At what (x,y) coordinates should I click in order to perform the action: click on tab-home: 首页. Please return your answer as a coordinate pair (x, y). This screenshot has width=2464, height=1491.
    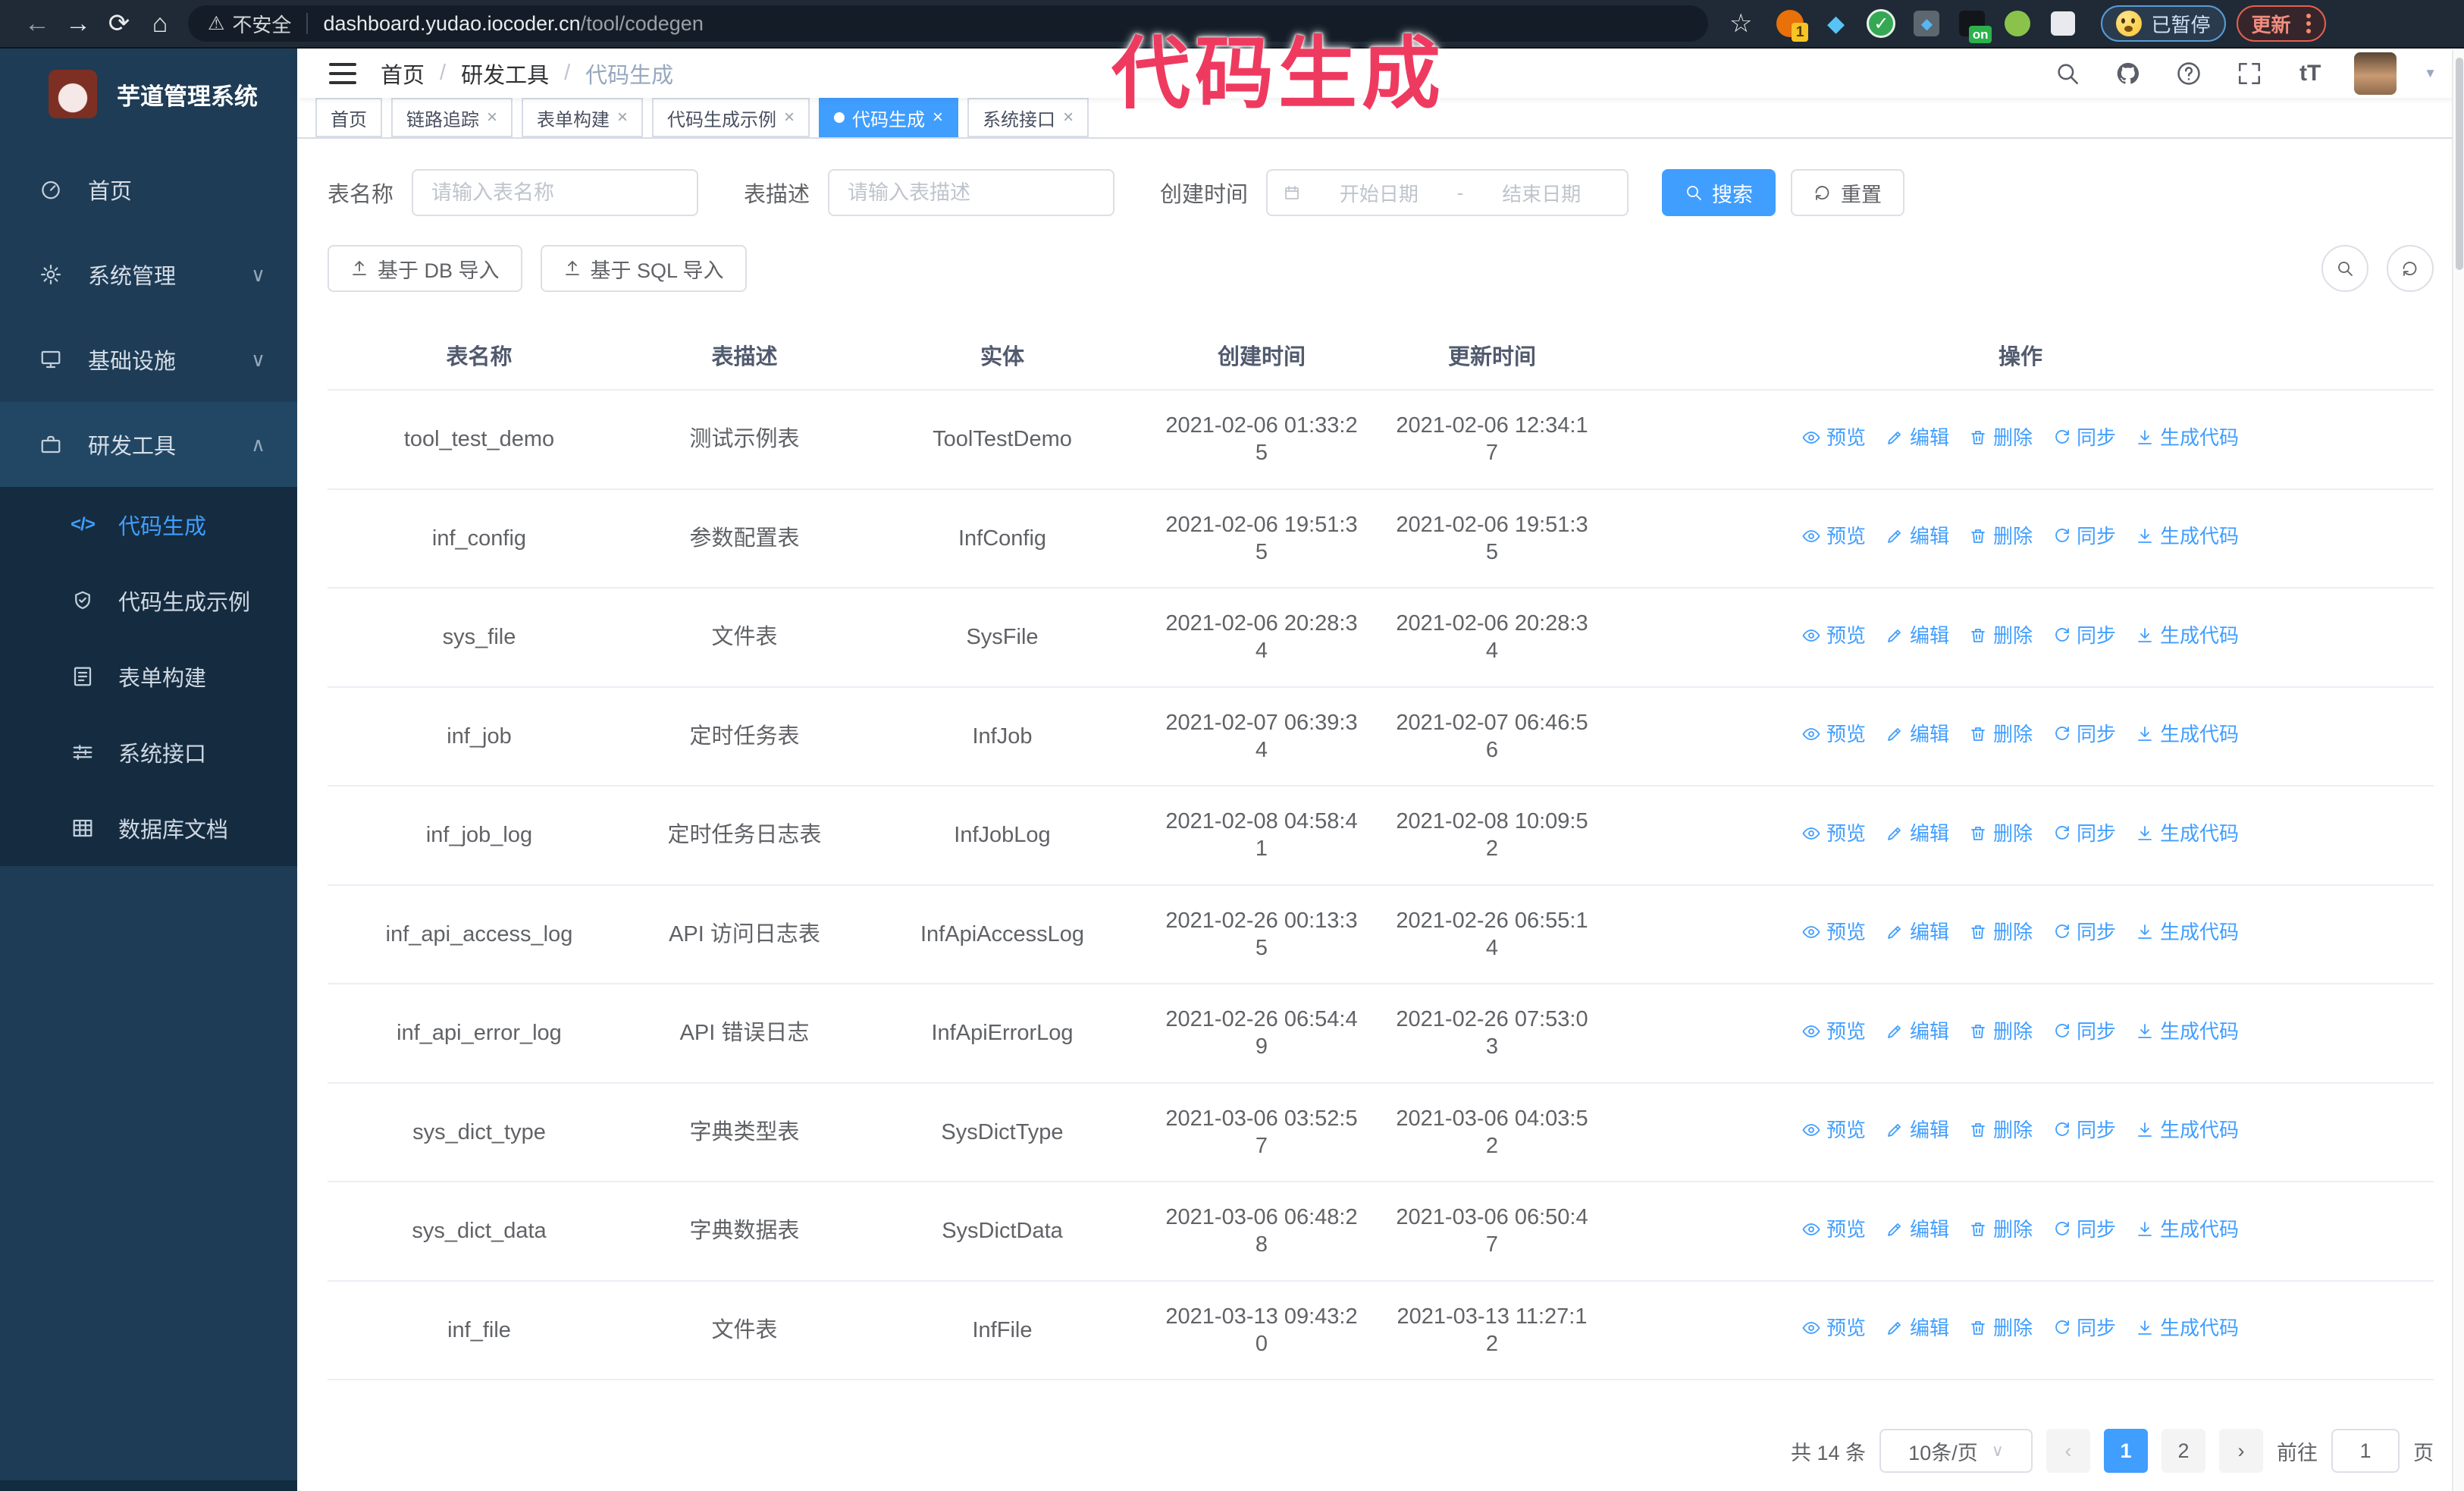
    Looking at the image, I should click on (348, 117).